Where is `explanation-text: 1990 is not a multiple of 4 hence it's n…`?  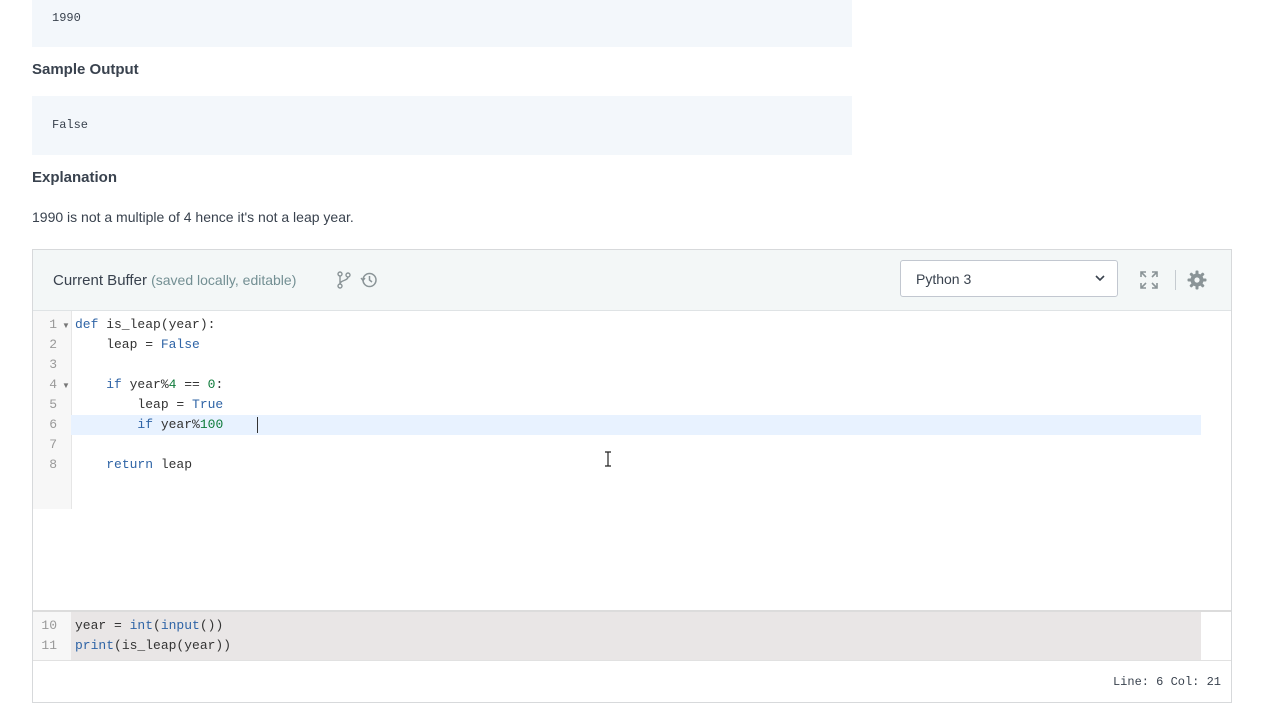 explanation-text: 1990 is not a multiple of 4 hence it's n… is located at coordinates (193, 217).